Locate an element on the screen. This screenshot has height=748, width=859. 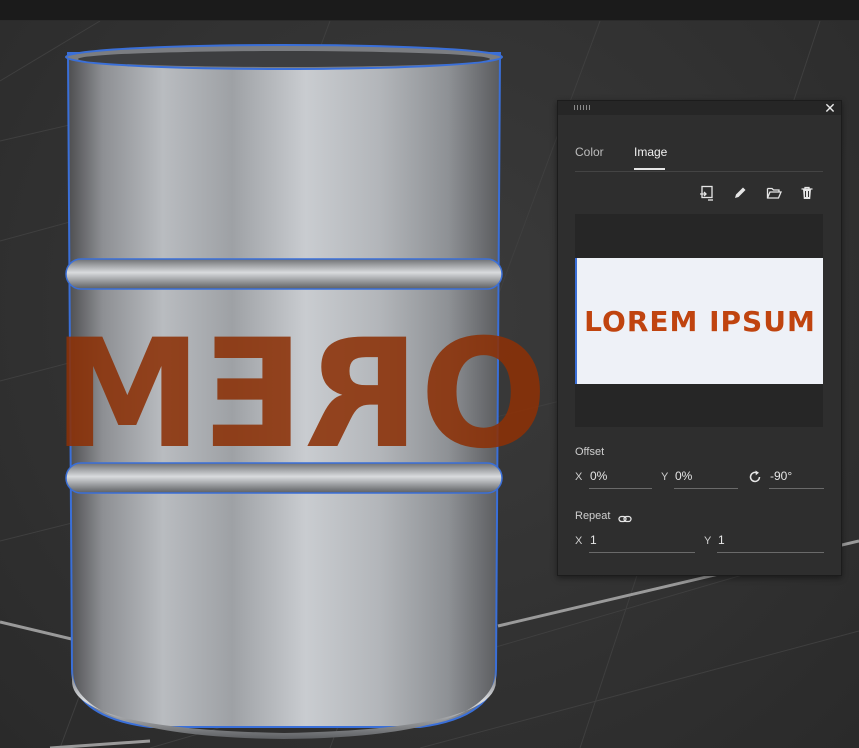
offset-x-input: 0% is located at coordinates (620, 478).